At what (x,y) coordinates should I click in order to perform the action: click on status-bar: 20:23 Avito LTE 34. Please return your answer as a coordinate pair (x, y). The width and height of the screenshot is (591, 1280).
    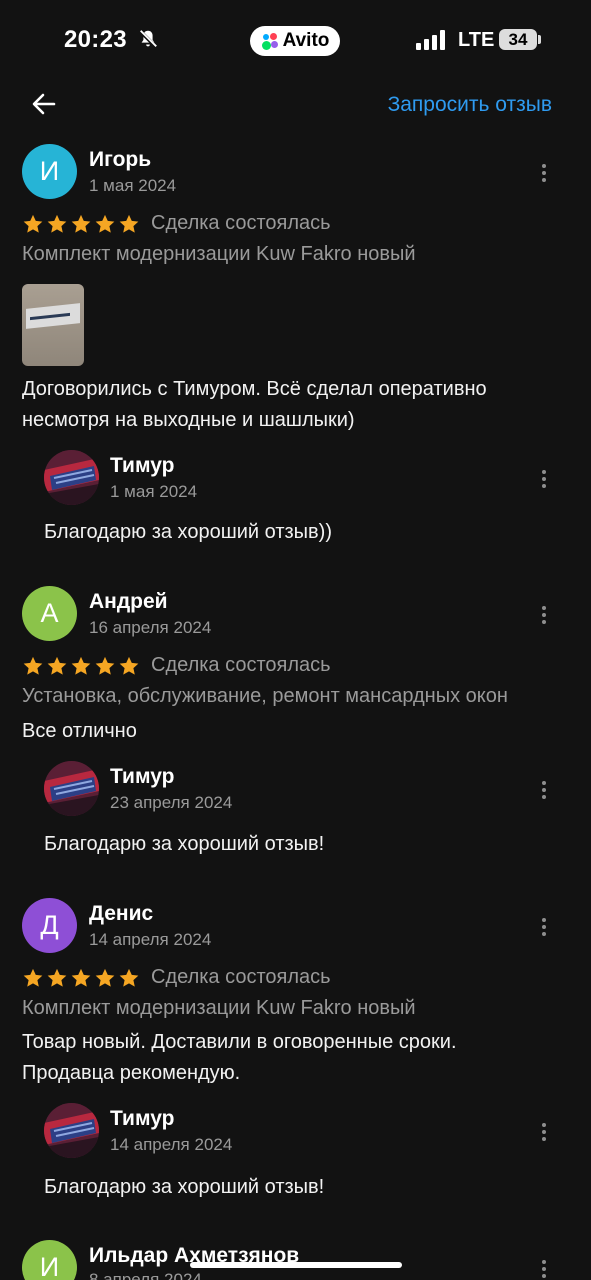
    Looking at the image, I should click on (295, 40).